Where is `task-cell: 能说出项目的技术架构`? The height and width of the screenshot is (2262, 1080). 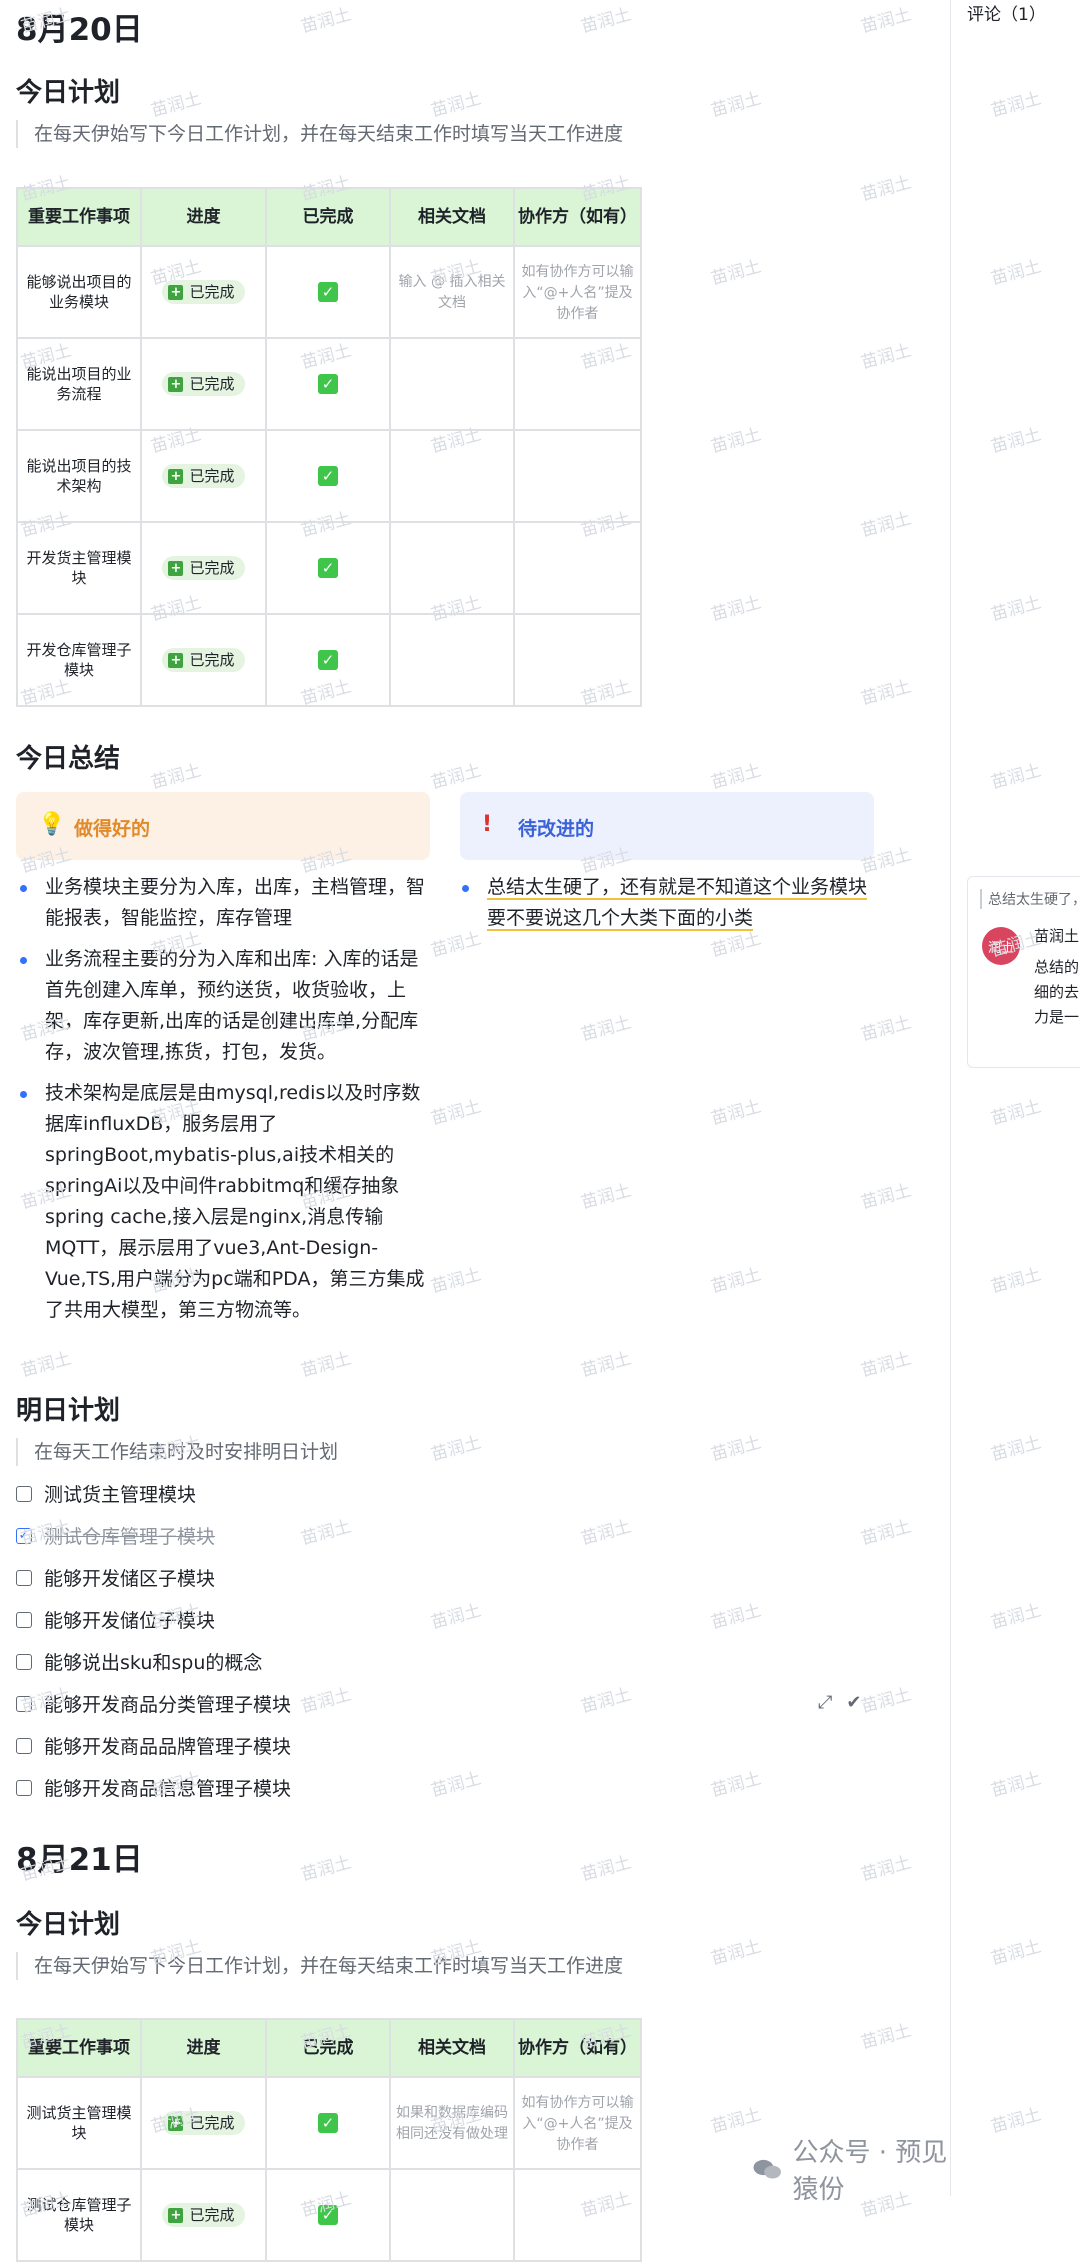 task-cell: 能说出项目的技术架构 is located at coordinates (79, 476).